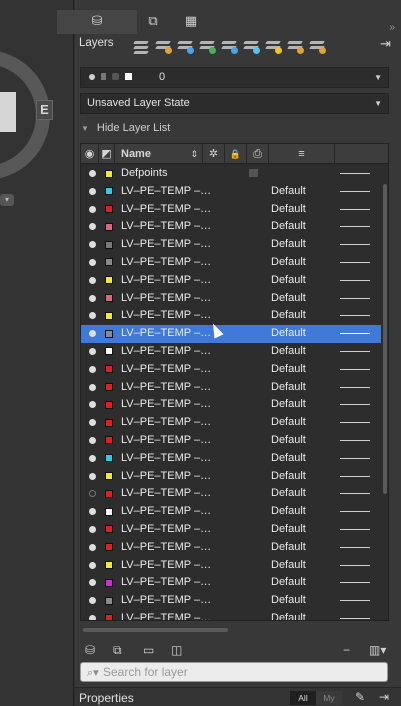 The width and height of the screenshot is (401, 706). What do you see at coordinates (234, 77) in the screenshot?
I see `current-layer-dropdown: 0 ▼` at bounding box center [234, 77].